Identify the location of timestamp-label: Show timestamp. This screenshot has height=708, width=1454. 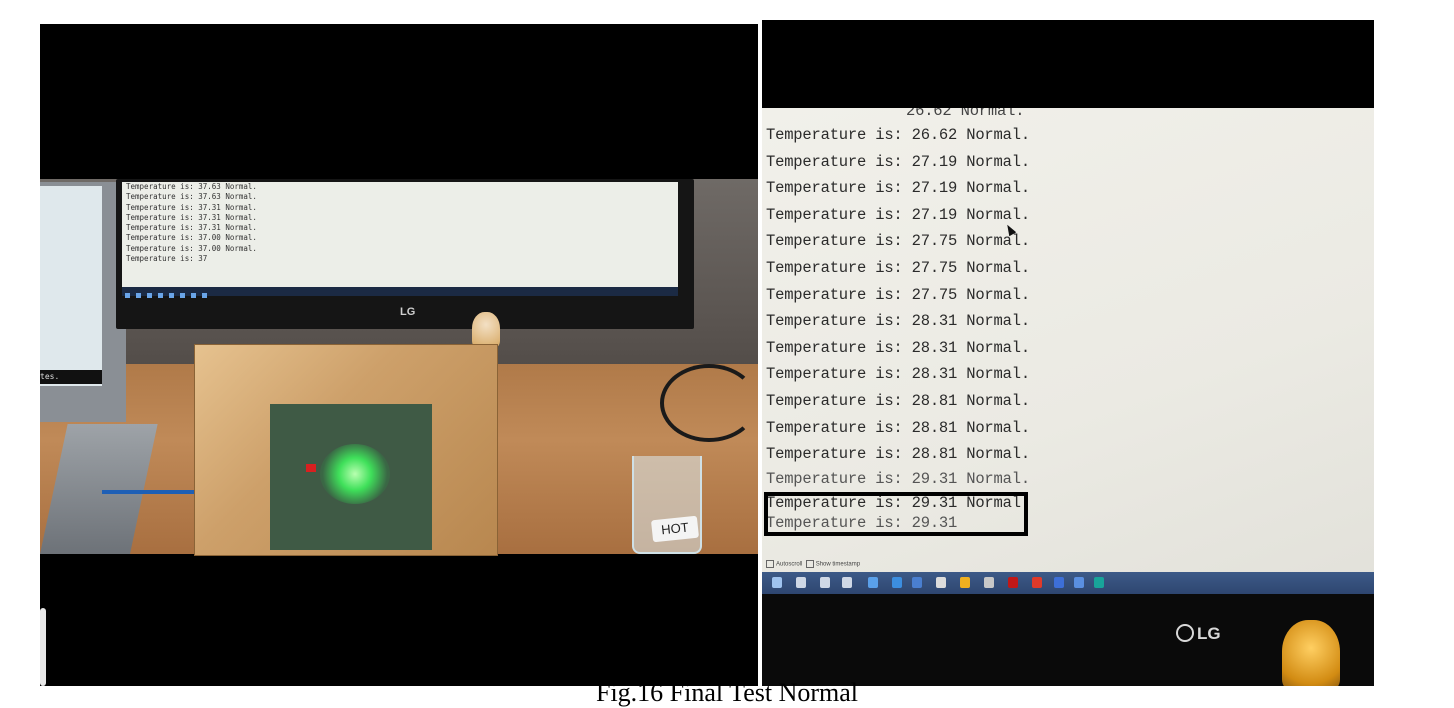
(838, 564).